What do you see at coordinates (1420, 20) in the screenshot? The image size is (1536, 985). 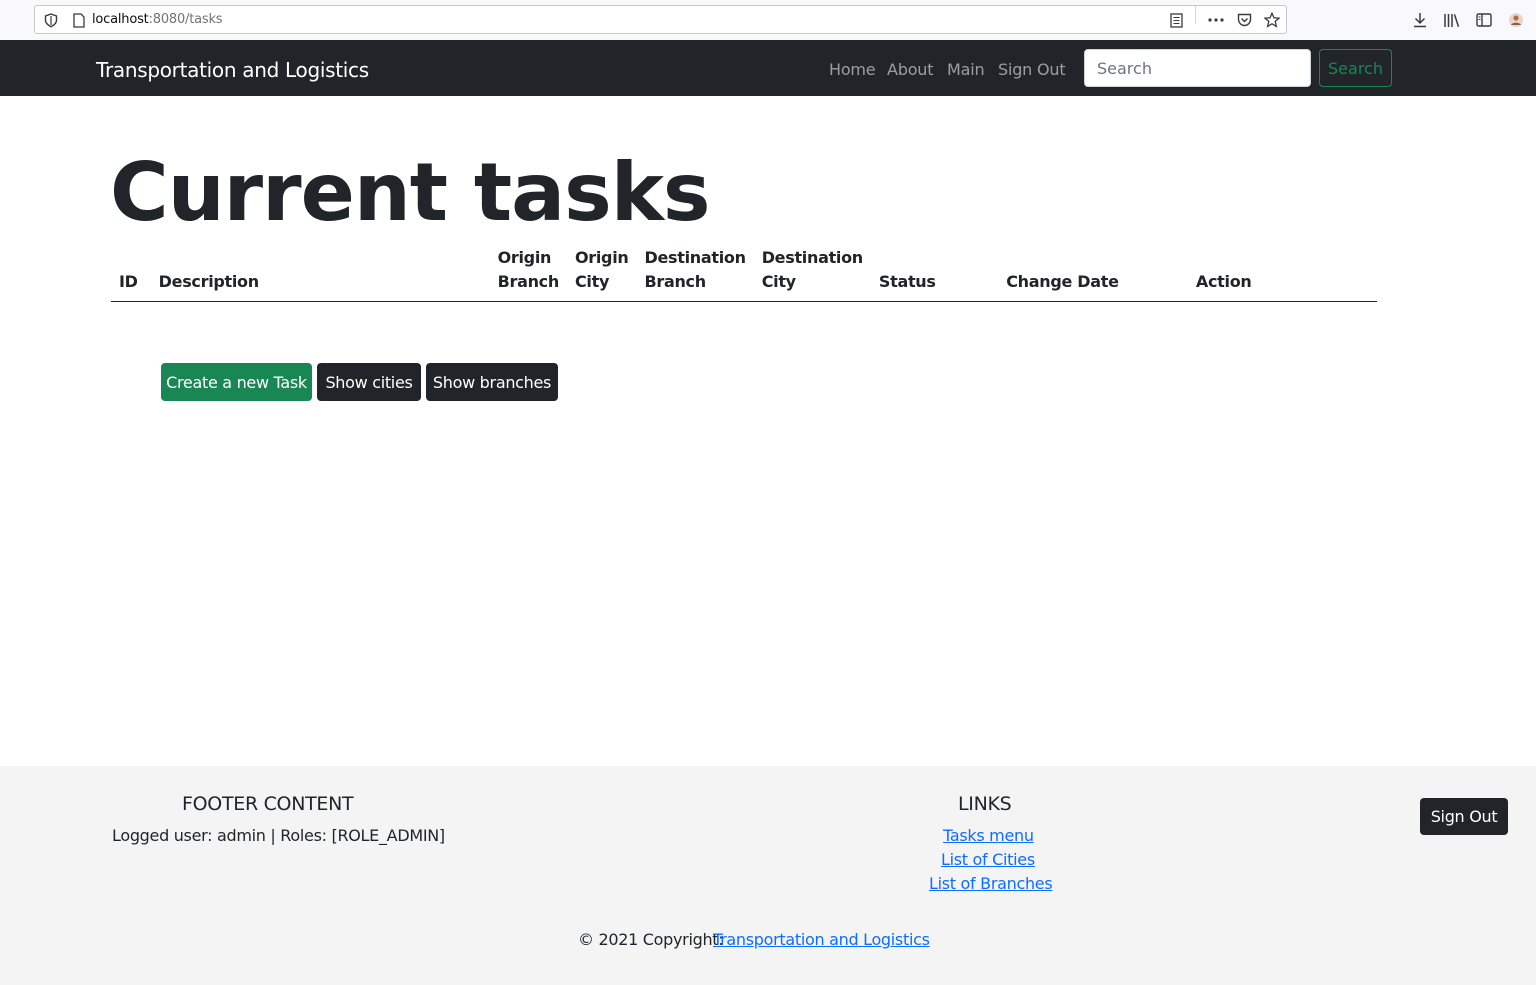 I see `download-icon` at bounding box center [1420, 20].